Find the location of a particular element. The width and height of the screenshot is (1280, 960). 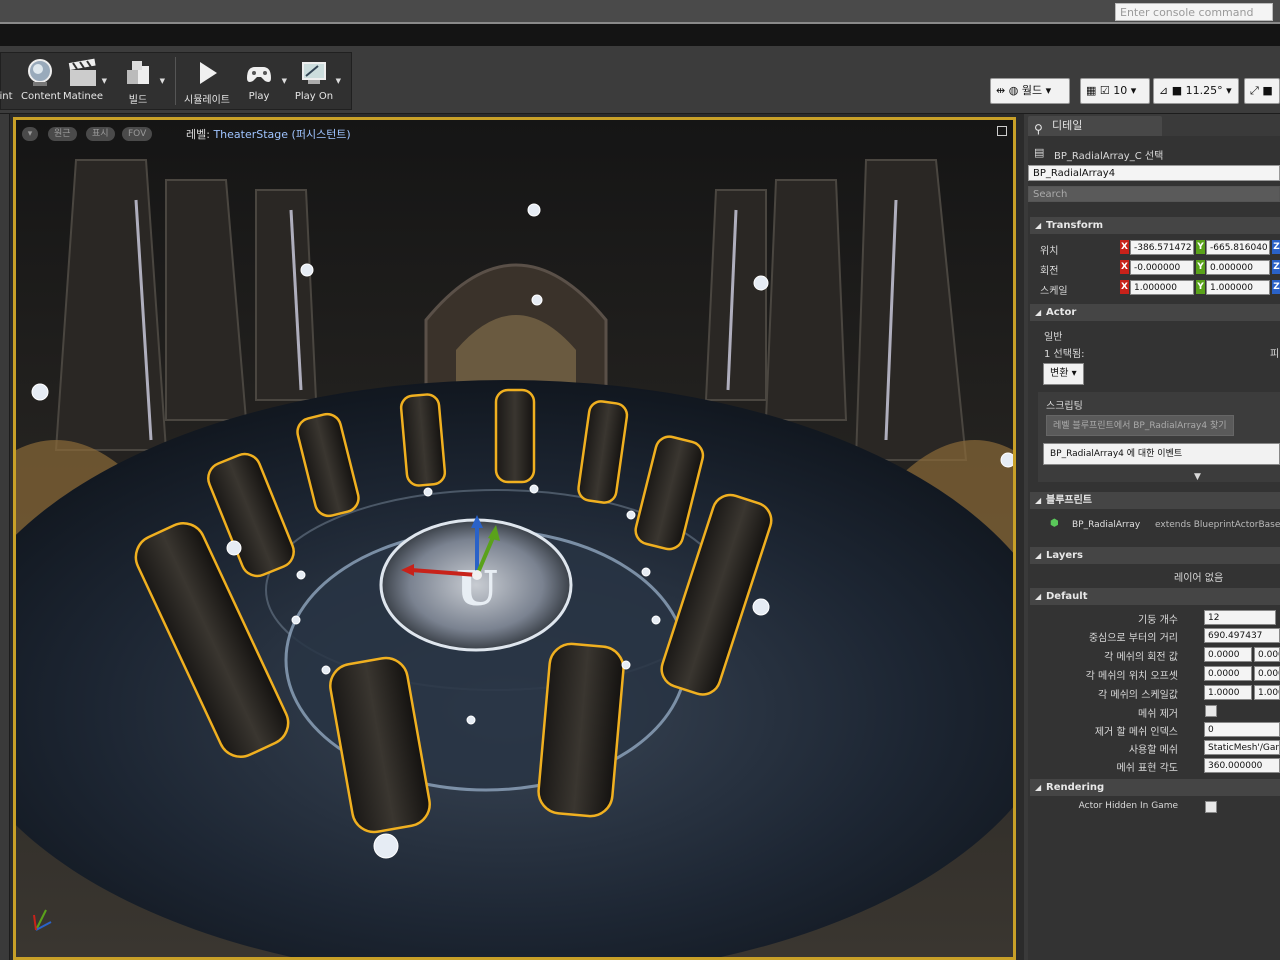

blueprint-section-header: ◢ 블루프린트 is located at coordinates (1155, 500).